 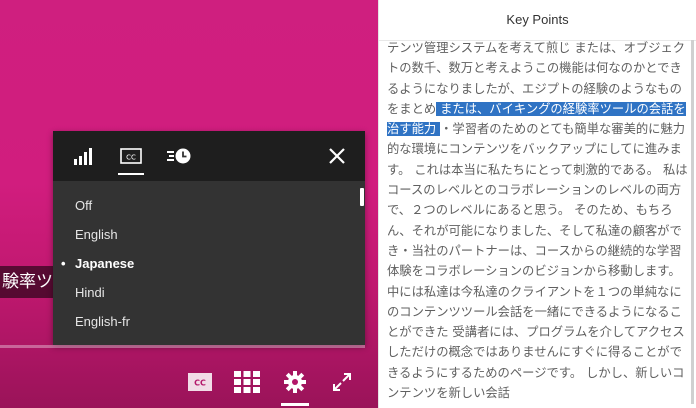 I want to click on captions-button: CC, so click(x=200, y=382).